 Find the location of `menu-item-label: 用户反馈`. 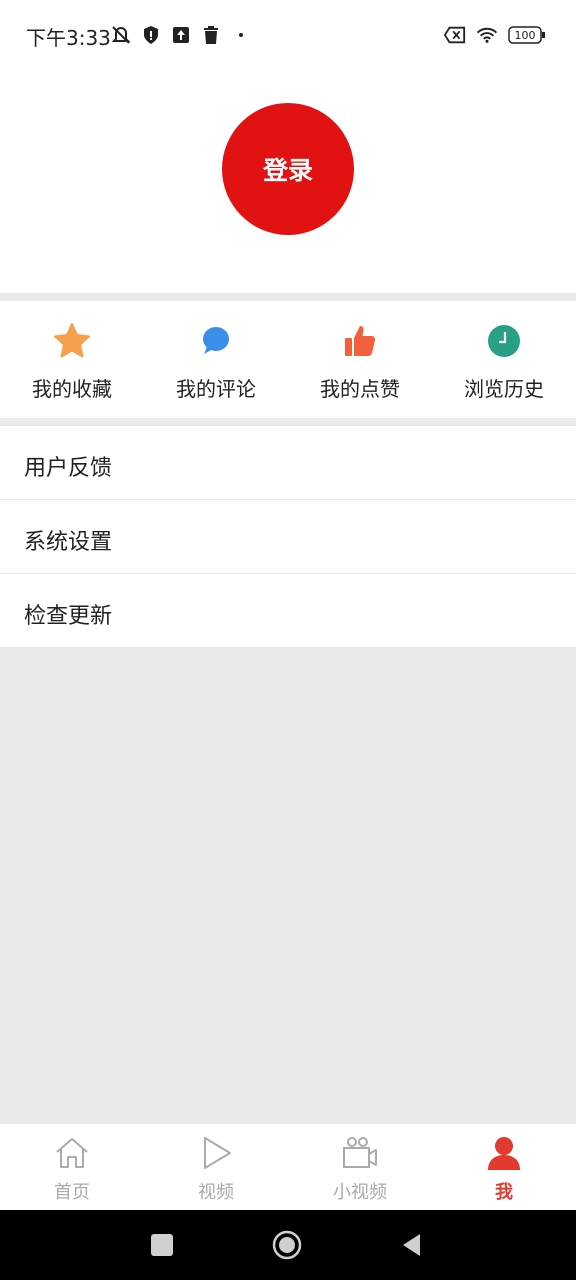

menu-item-label: 用户反馈 is located at coordinates (68, 468).